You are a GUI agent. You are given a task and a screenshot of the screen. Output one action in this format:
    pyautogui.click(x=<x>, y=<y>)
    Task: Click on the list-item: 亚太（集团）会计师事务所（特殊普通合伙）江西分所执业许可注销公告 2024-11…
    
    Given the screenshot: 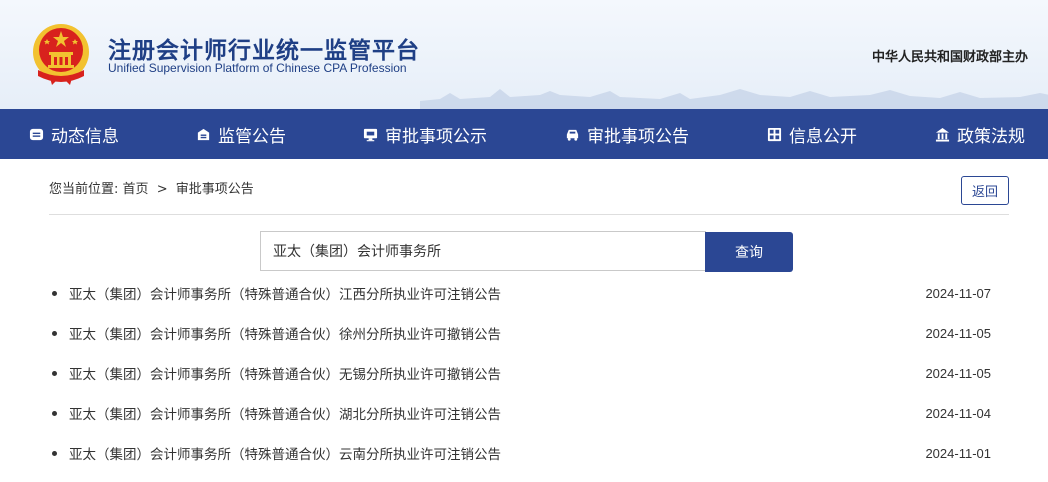 What is the action you would take?
    pyautogui.click(x=529, y=293)
    